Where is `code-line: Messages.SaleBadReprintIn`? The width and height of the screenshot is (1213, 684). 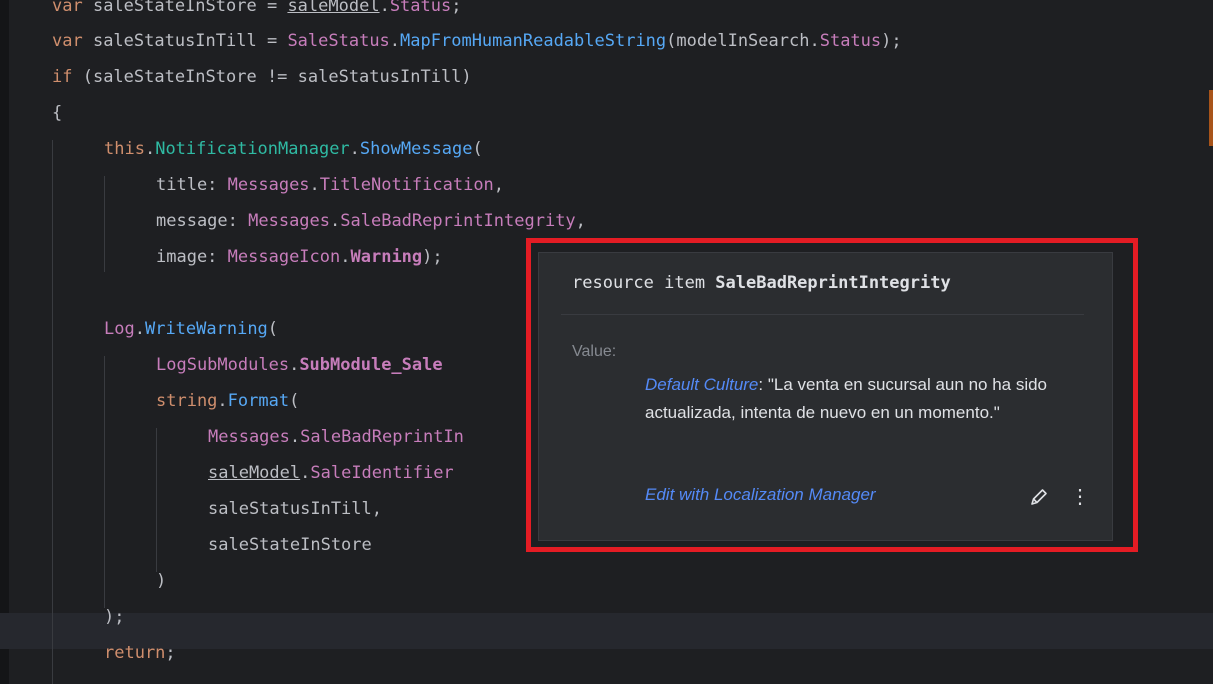
code-line: Messages.SaleBadReprintIn is located at coordinates (336, 437).